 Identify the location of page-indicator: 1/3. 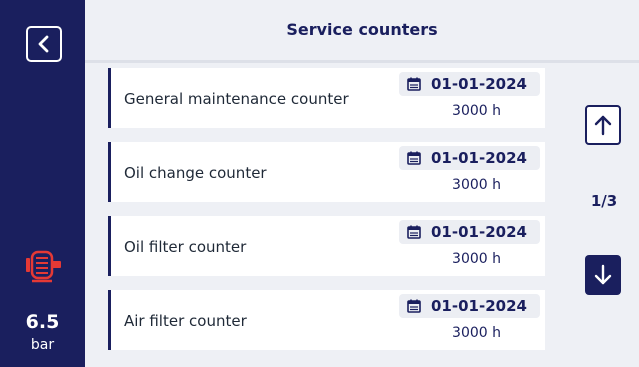
(604, 201).